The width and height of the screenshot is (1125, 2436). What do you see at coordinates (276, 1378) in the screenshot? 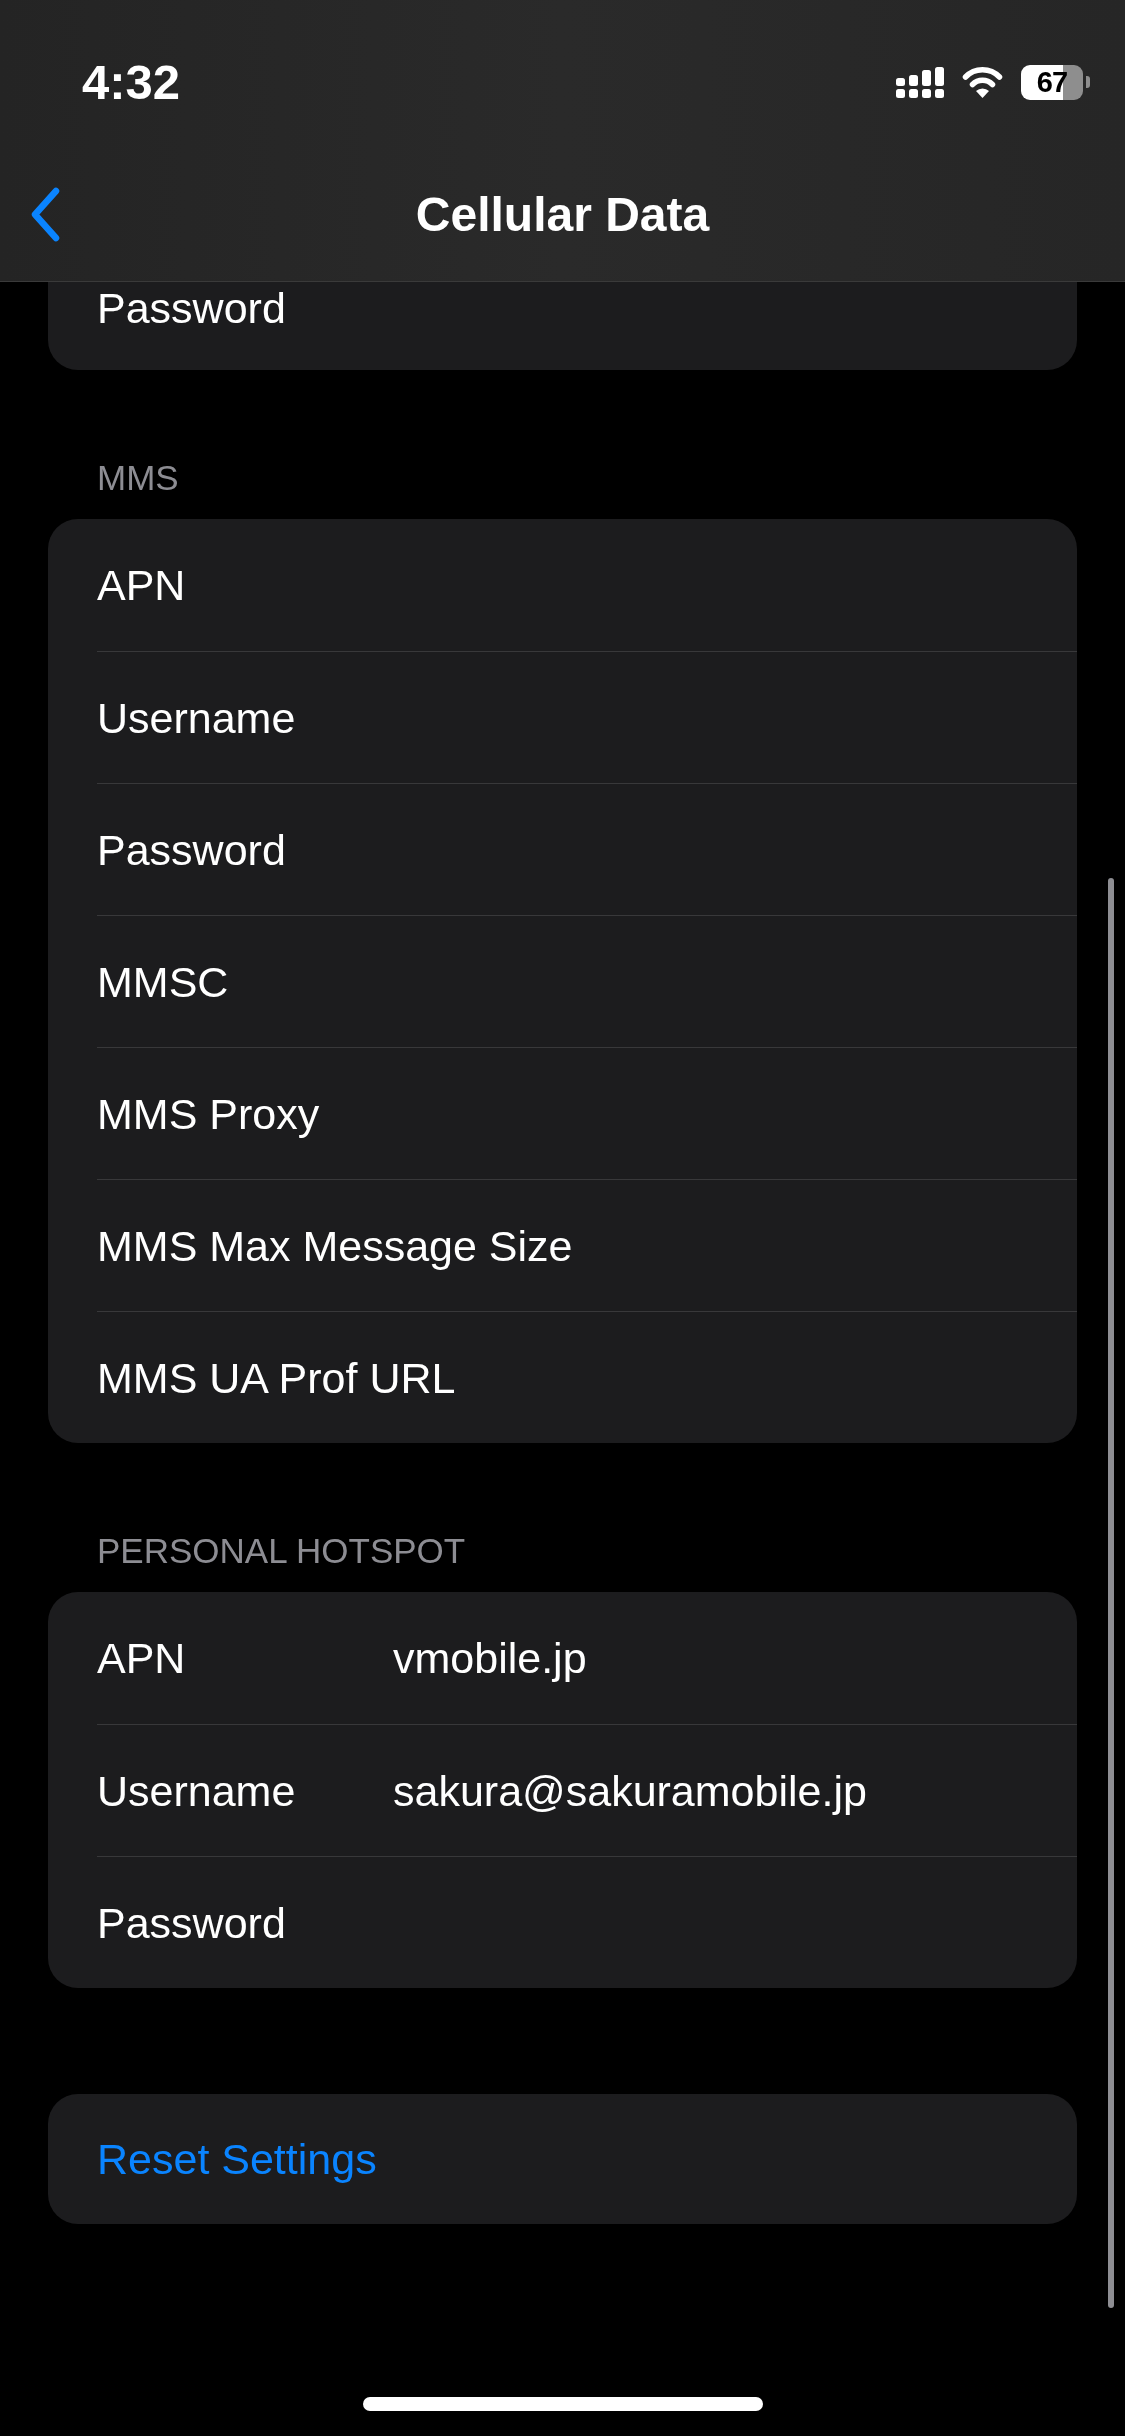
I see `setting-label: MMS UA Prof URL` at bounding box center [276, 1378].